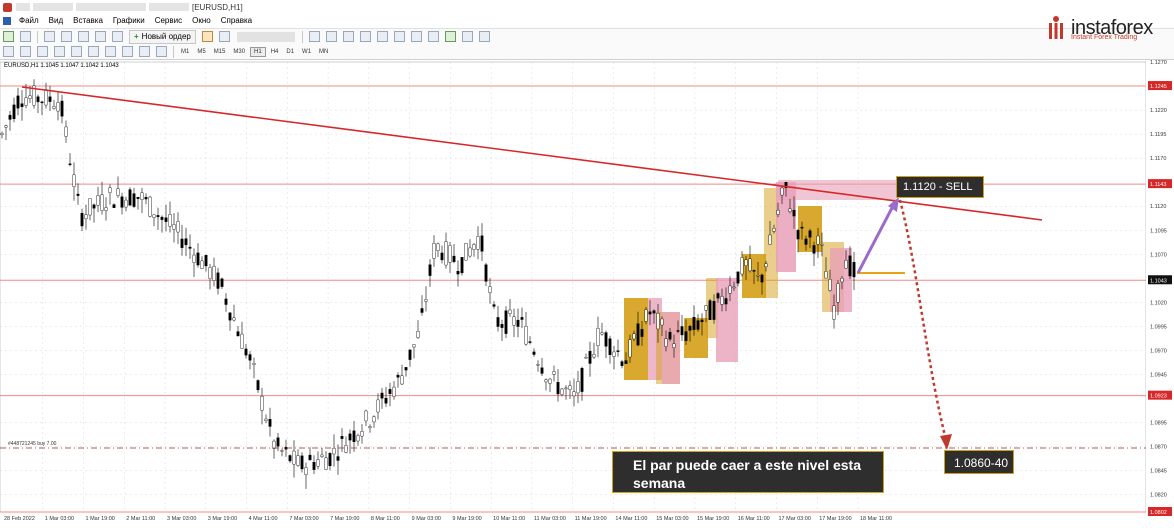 This screenshot has width=1174, height=528. I want to click on tf-d1: D1, so click(290, 52).